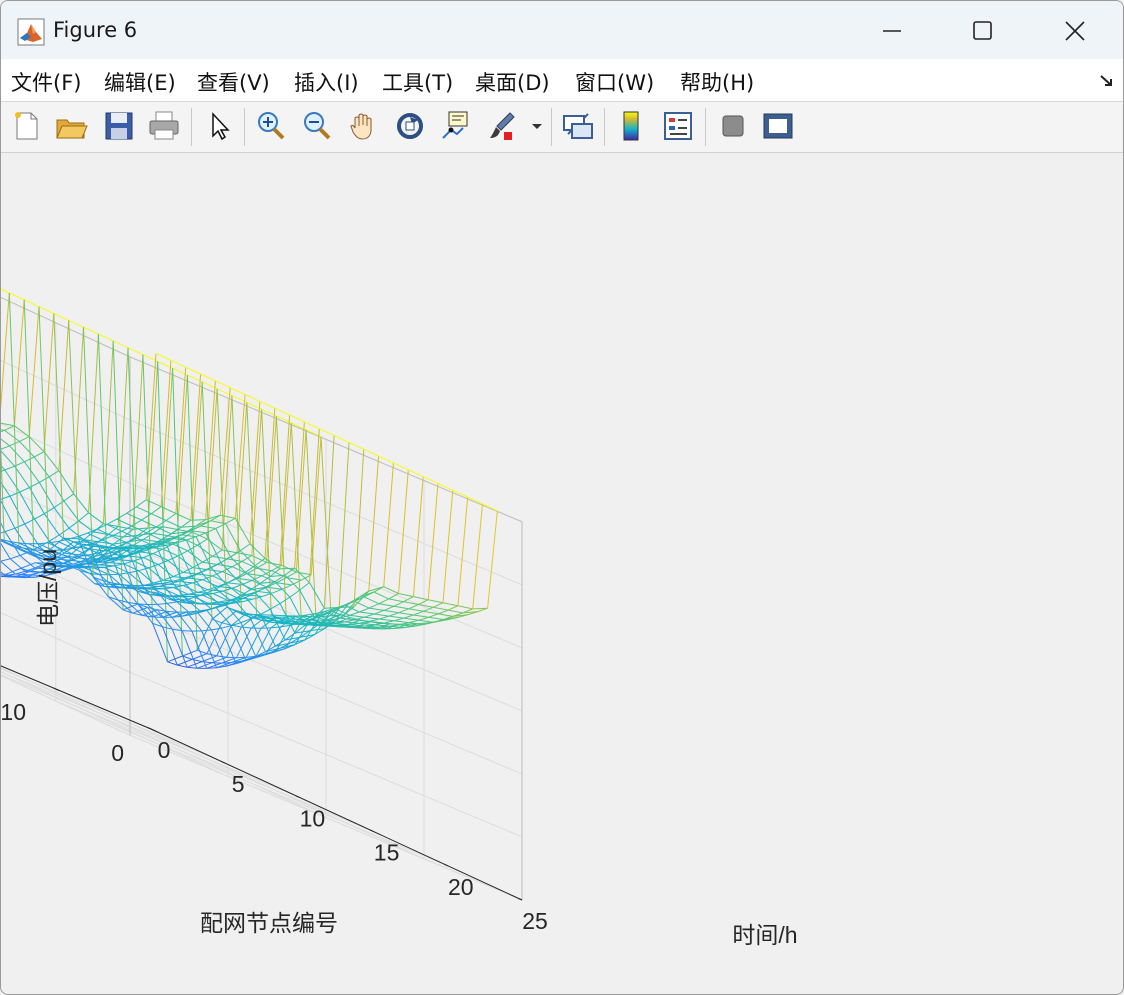 This screenshot has height=995, width=1124. Describe the element at coordinates (233, 82) in the screenshot. I see `menu-view: 查看(V)` at that location.